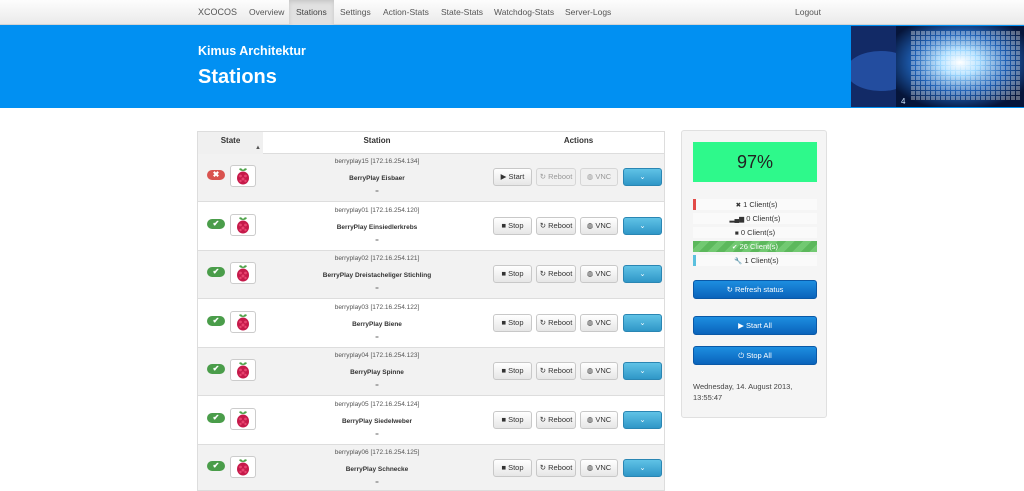 The image size is (1024, 491). Describe the element at coordinates (355, 12) in the screenshot. I see `nav-settings: Settings` at that location.